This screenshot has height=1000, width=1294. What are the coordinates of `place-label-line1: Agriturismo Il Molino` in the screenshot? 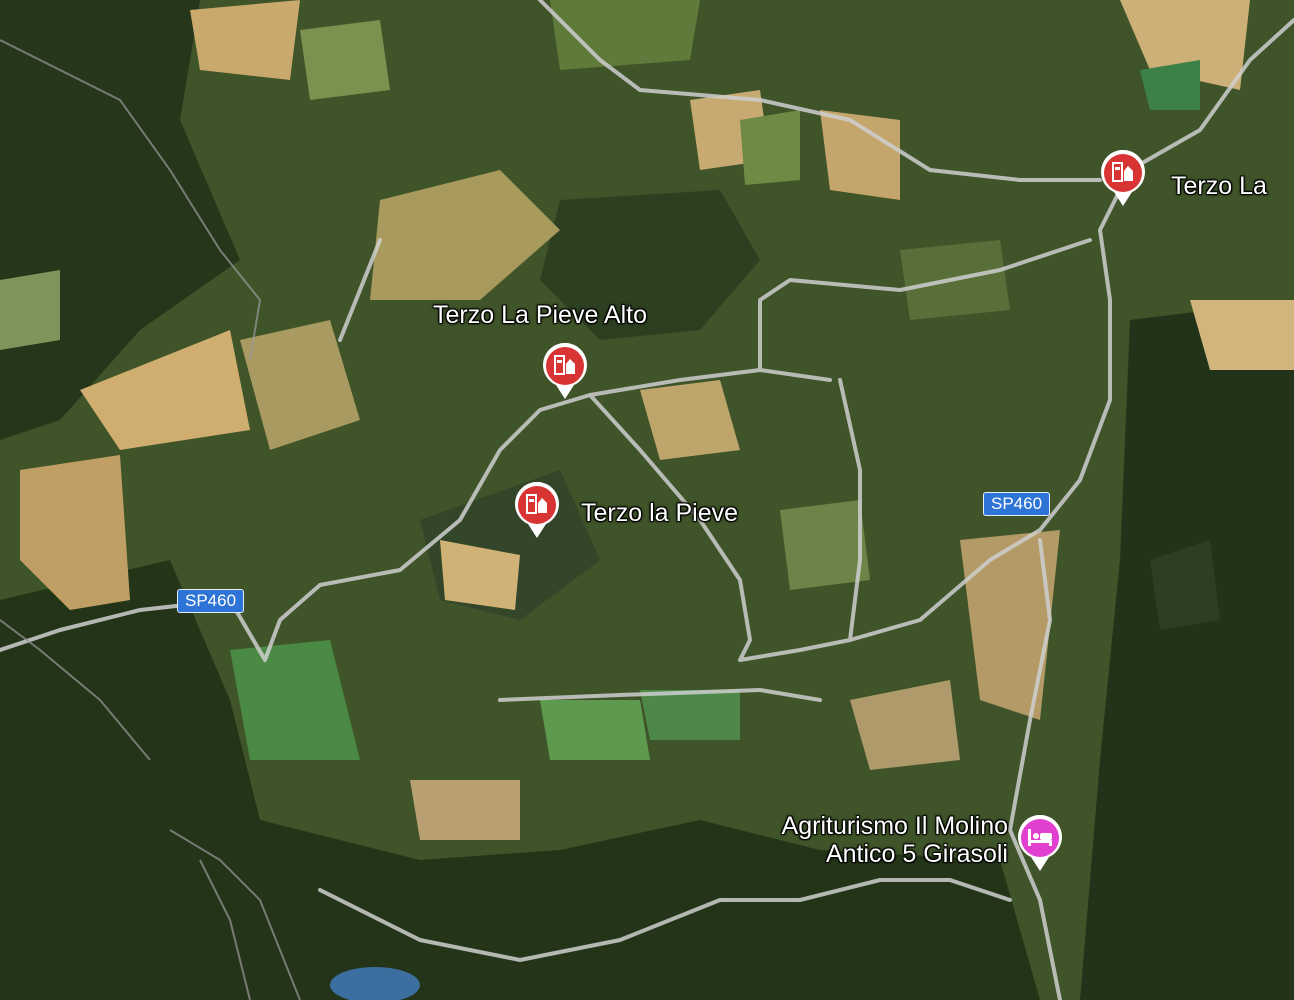 It's located at (894, 826).